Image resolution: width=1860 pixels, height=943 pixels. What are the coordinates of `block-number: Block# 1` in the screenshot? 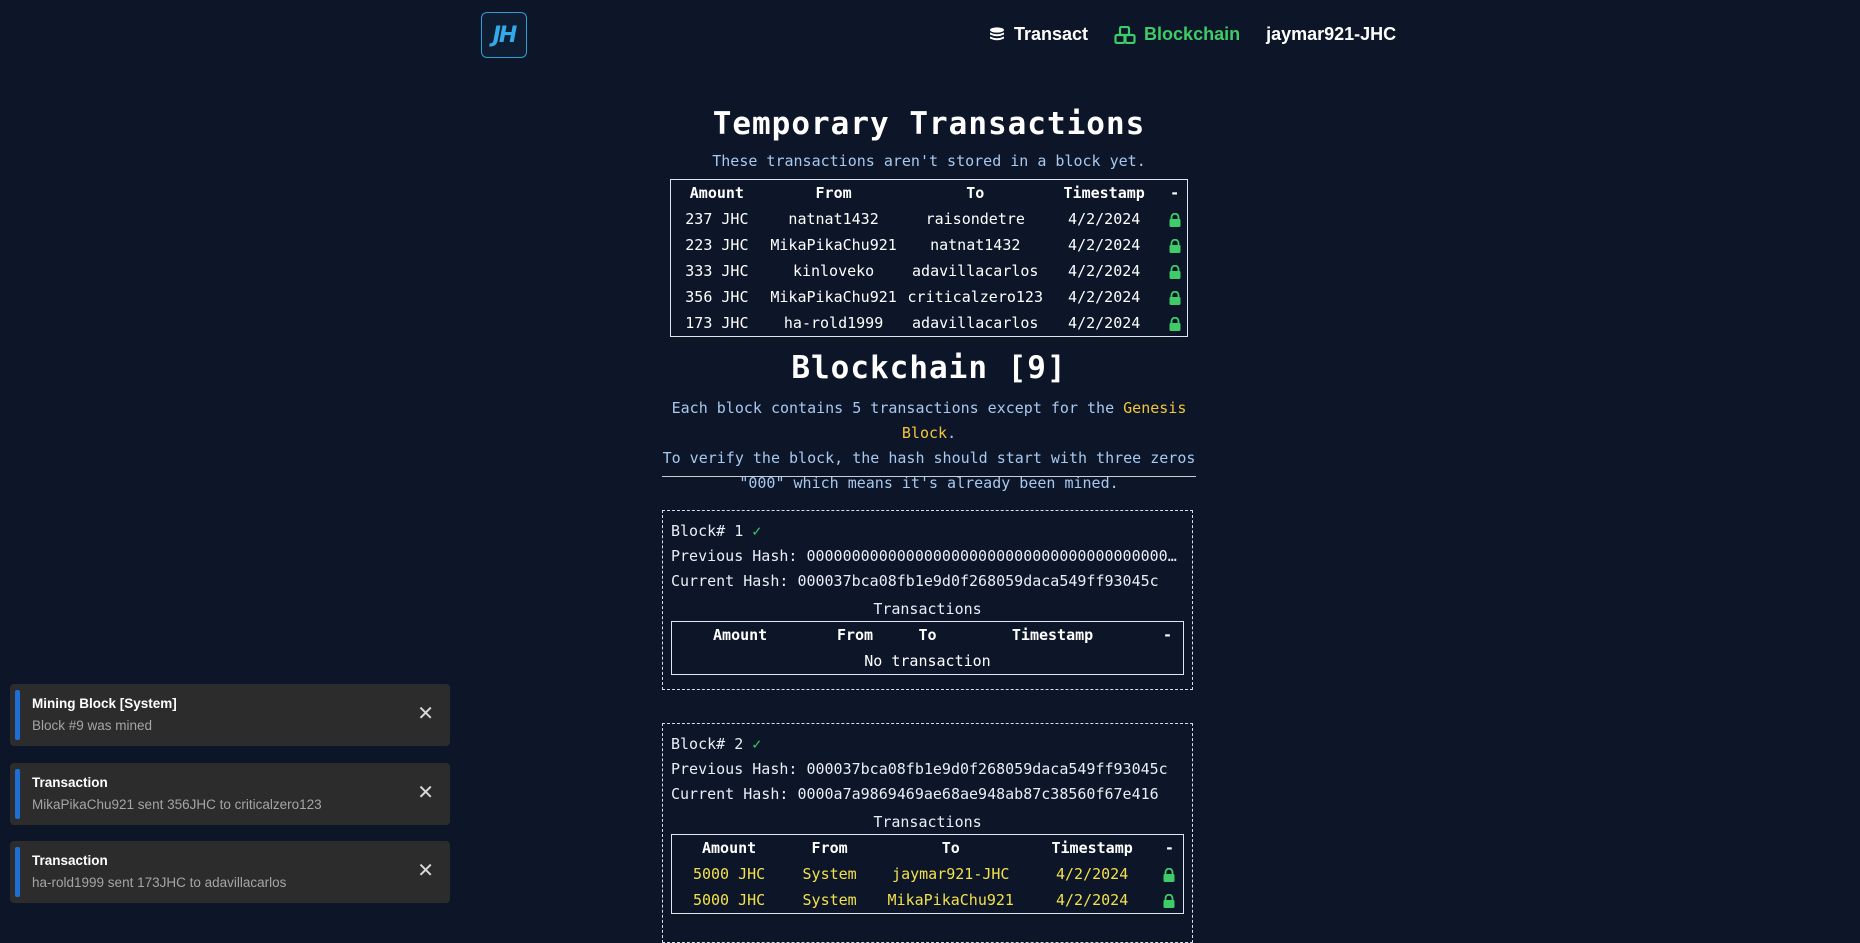 It's located at (707, 531).